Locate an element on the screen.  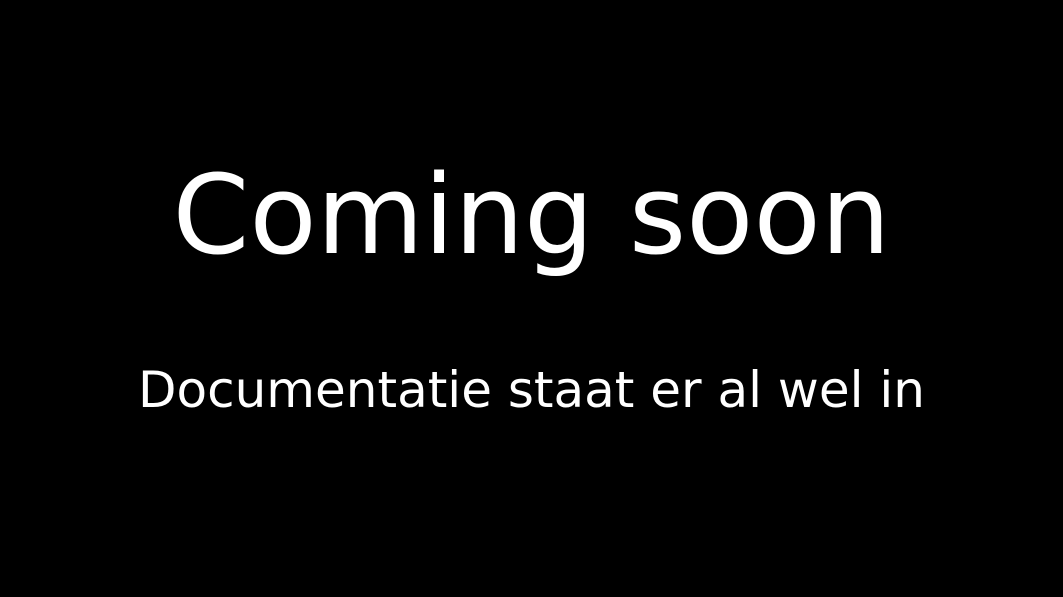
page-title: Coming soon is located at coordinates (531, 215).